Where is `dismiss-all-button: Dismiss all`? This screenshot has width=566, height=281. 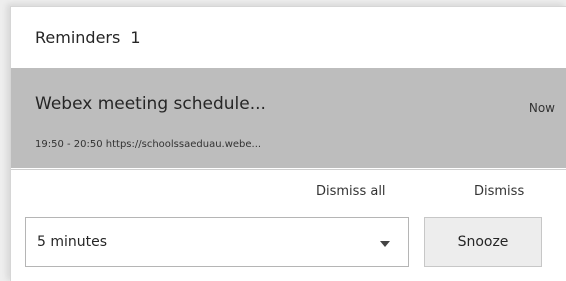
dismiss-all-button: Dismiss all is located at coordinates (351, 191).